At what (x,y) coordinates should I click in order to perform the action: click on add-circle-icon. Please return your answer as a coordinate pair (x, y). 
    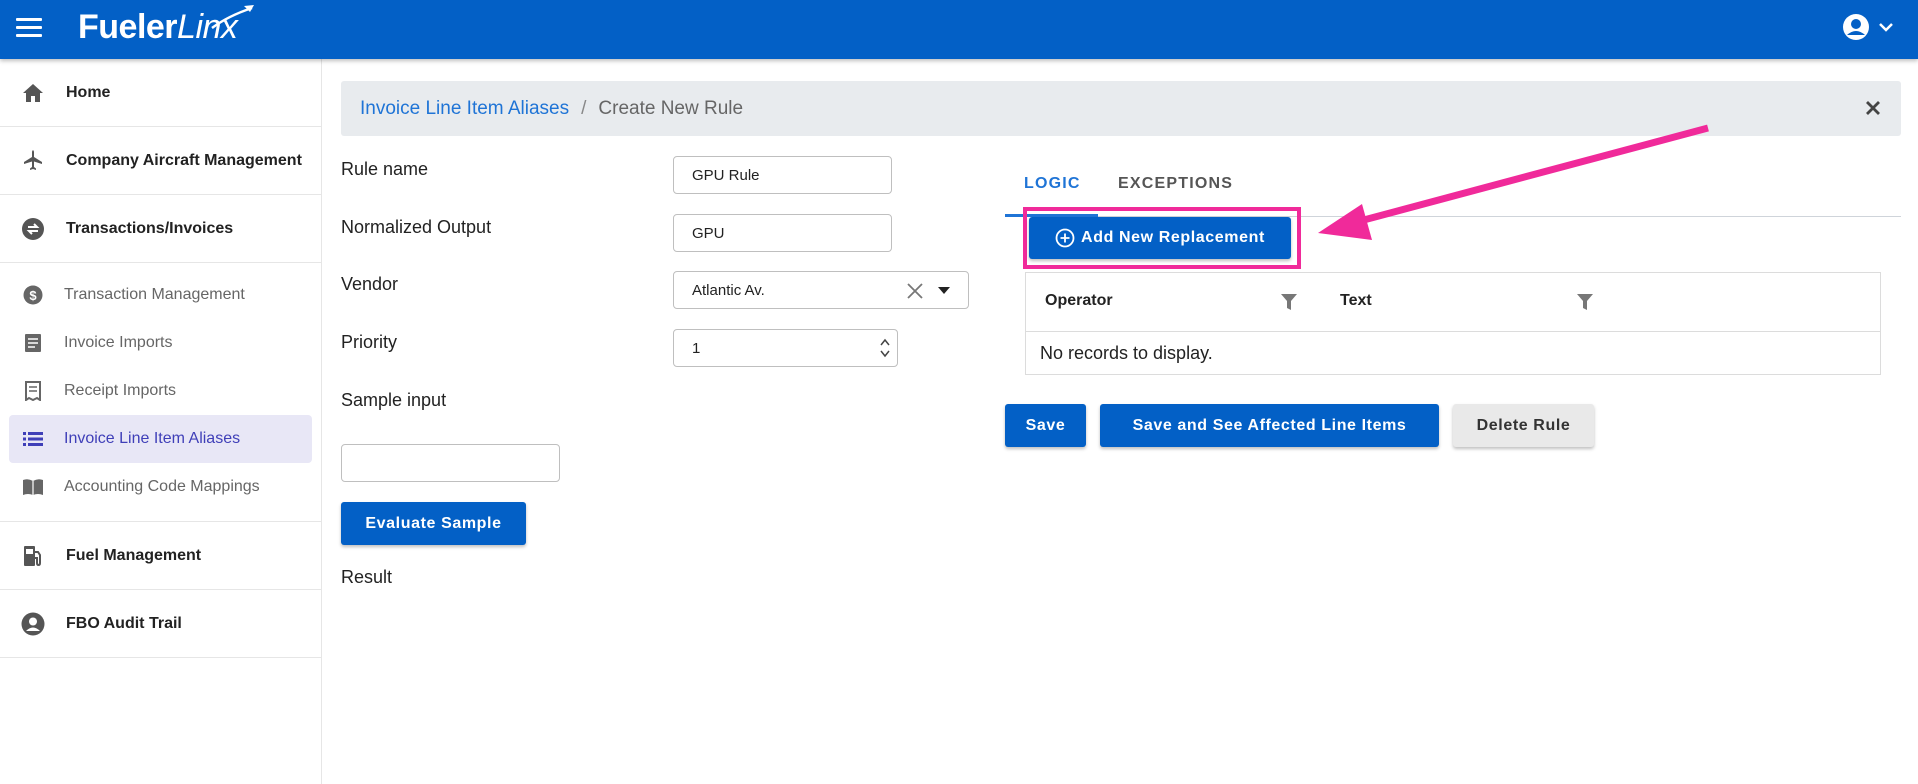
    Looking at the image, I should click on (1065, 238).